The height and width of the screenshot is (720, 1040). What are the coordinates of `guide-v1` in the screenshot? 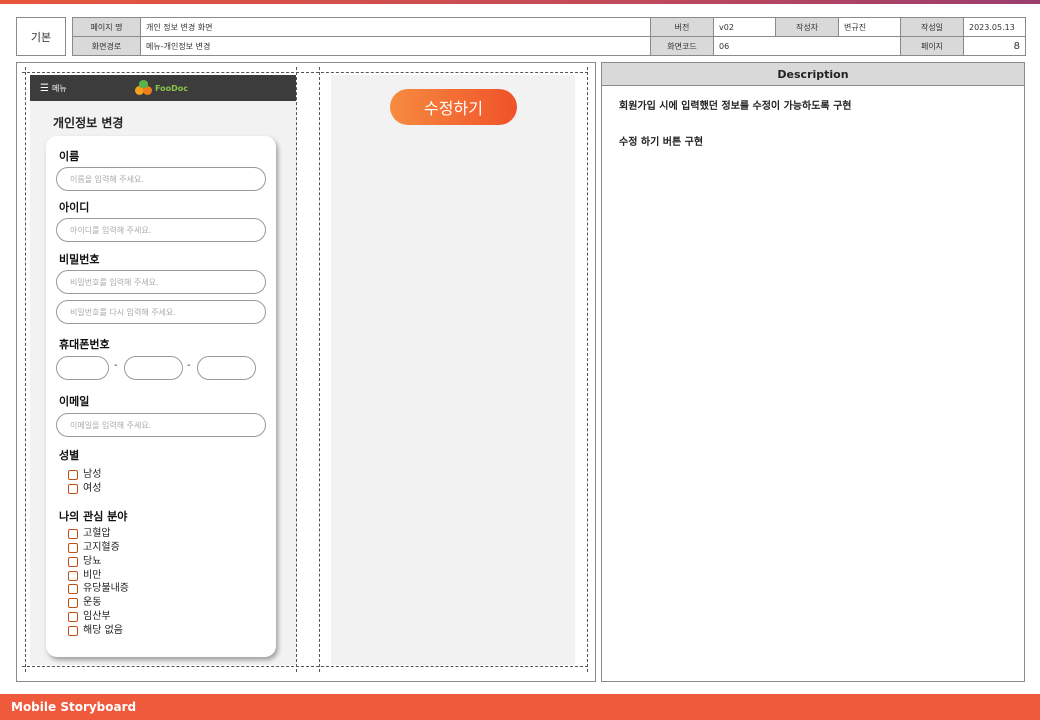 It's located at (25, 369).